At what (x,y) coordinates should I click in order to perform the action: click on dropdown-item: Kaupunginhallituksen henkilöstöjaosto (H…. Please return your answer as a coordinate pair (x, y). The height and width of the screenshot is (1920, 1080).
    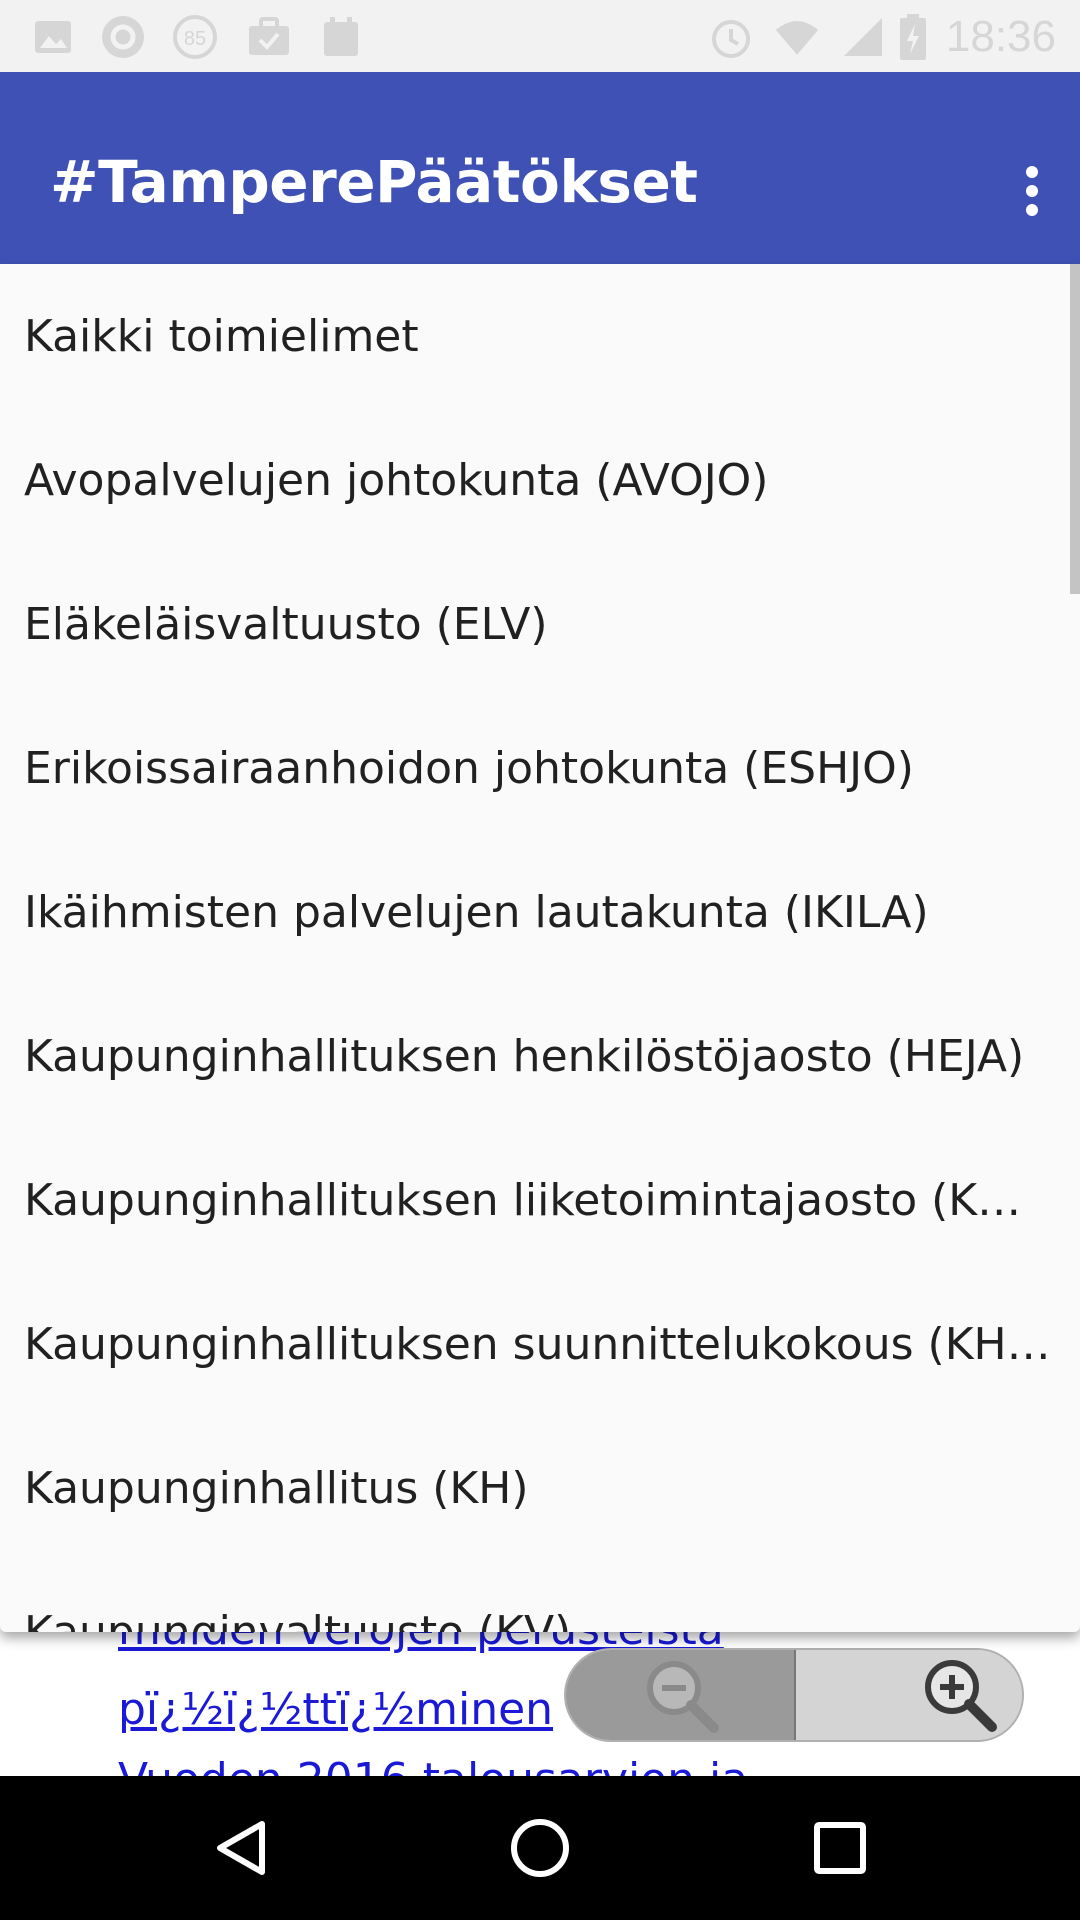
    Looking at the image, I should click on (534, 1056).